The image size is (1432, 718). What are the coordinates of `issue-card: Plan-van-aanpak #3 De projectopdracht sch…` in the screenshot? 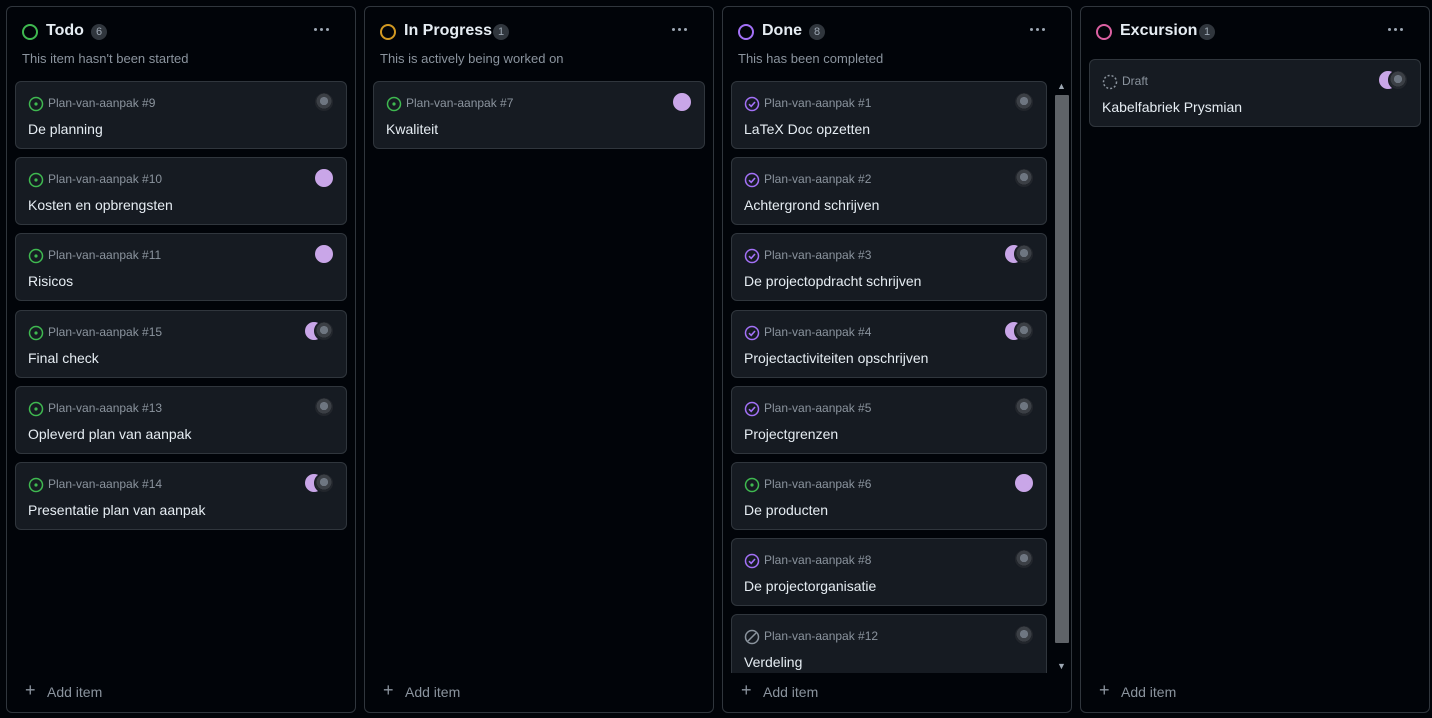 It's located at (889, 267).